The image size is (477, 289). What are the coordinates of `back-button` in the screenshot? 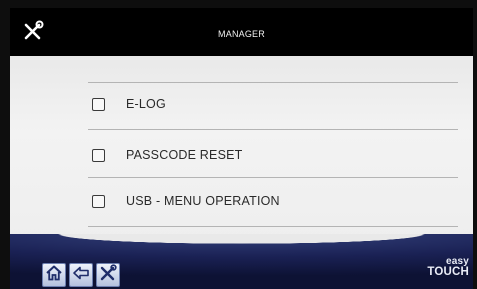 It's located at (81, 275).